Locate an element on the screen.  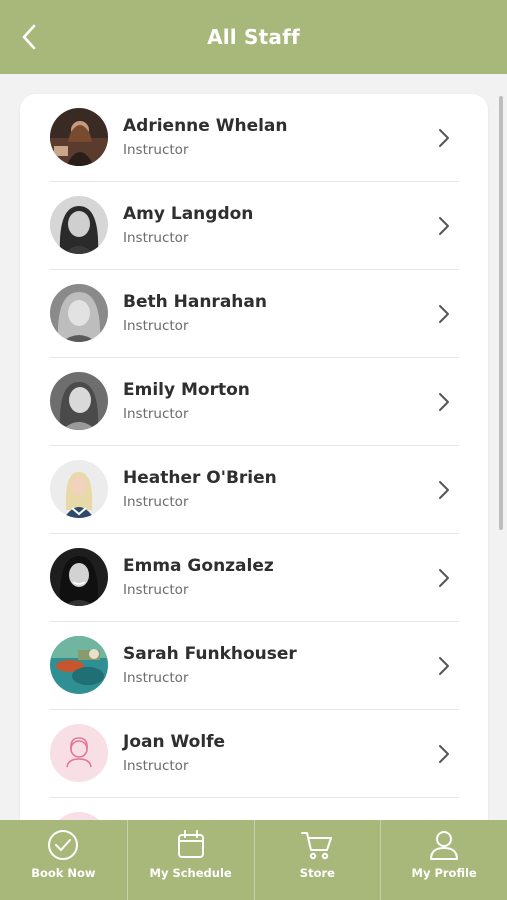
avatar-placeholder is located at coordinates (79, 753).